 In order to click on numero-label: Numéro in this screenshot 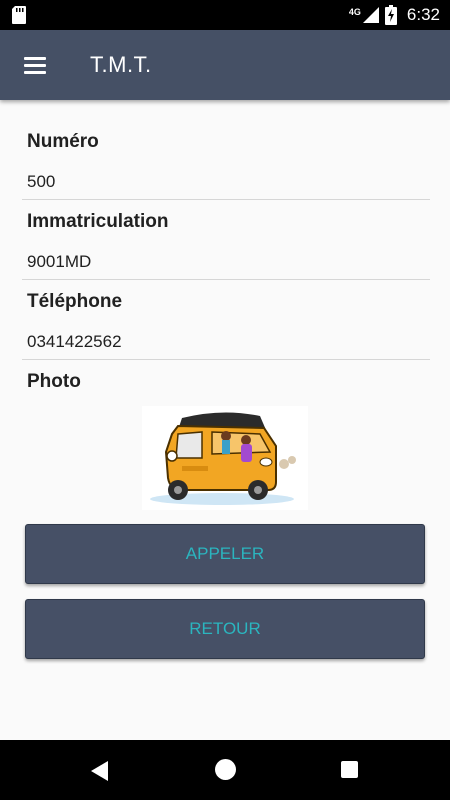, I will do `click(63, 141)`.